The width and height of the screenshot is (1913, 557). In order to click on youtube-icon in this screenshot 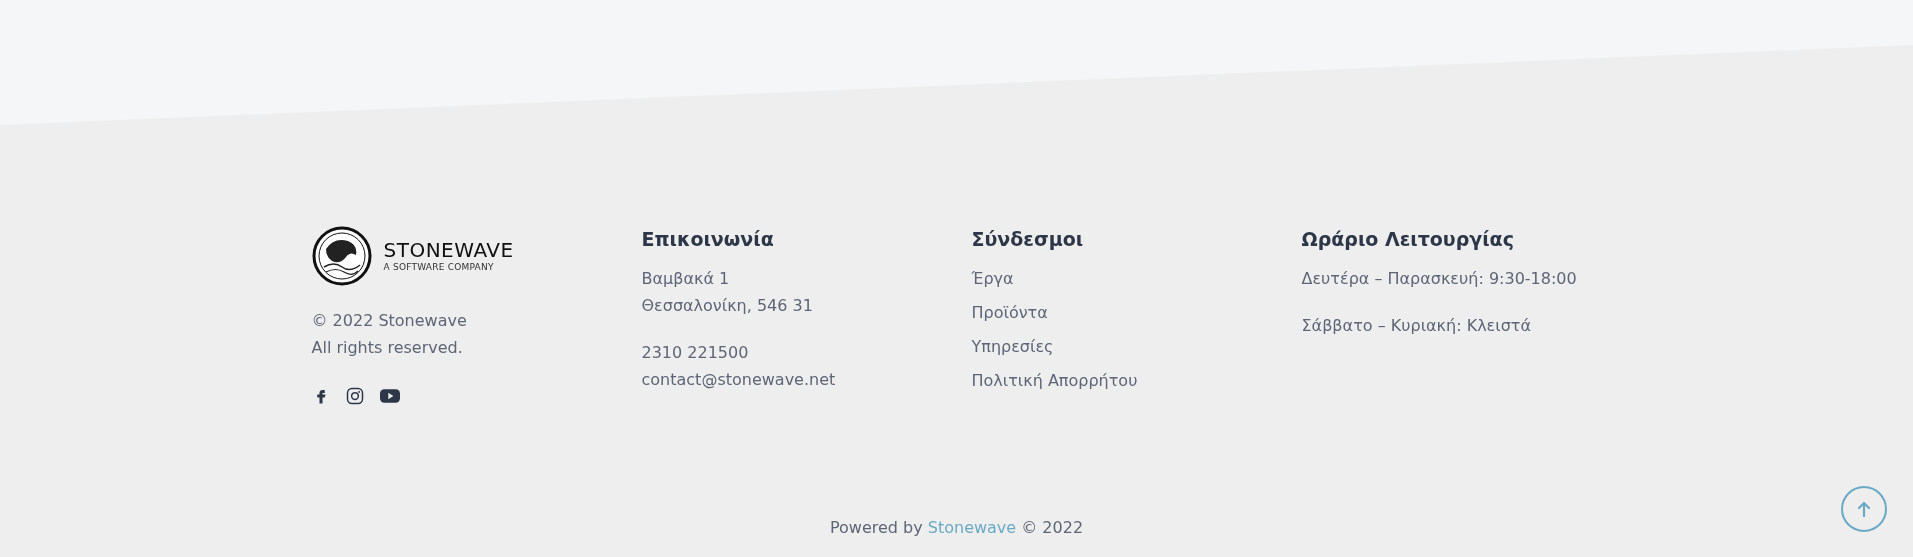, I will do `click(389, 396)`.